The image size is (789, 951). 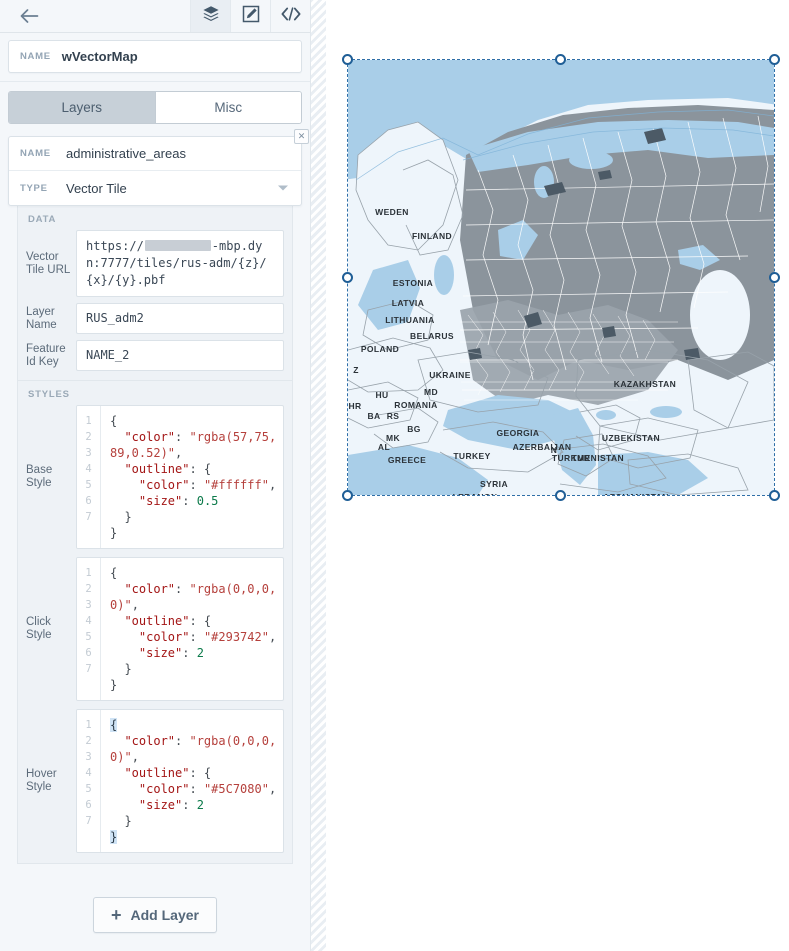 What do you see at coordinates (88, 725) in the screenshot?
I see `line-number: 1` at bounding box center [88, 725].